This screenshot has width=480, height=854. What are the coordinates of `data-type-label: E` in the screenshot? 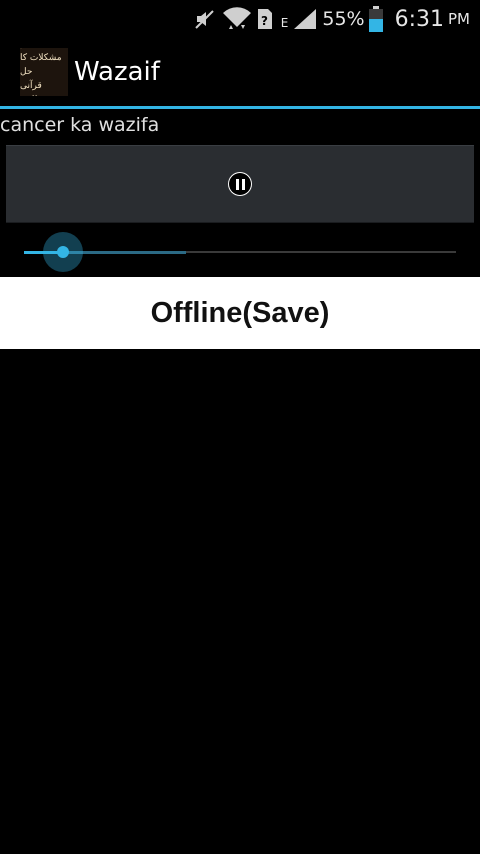 It's located at (284, 23).